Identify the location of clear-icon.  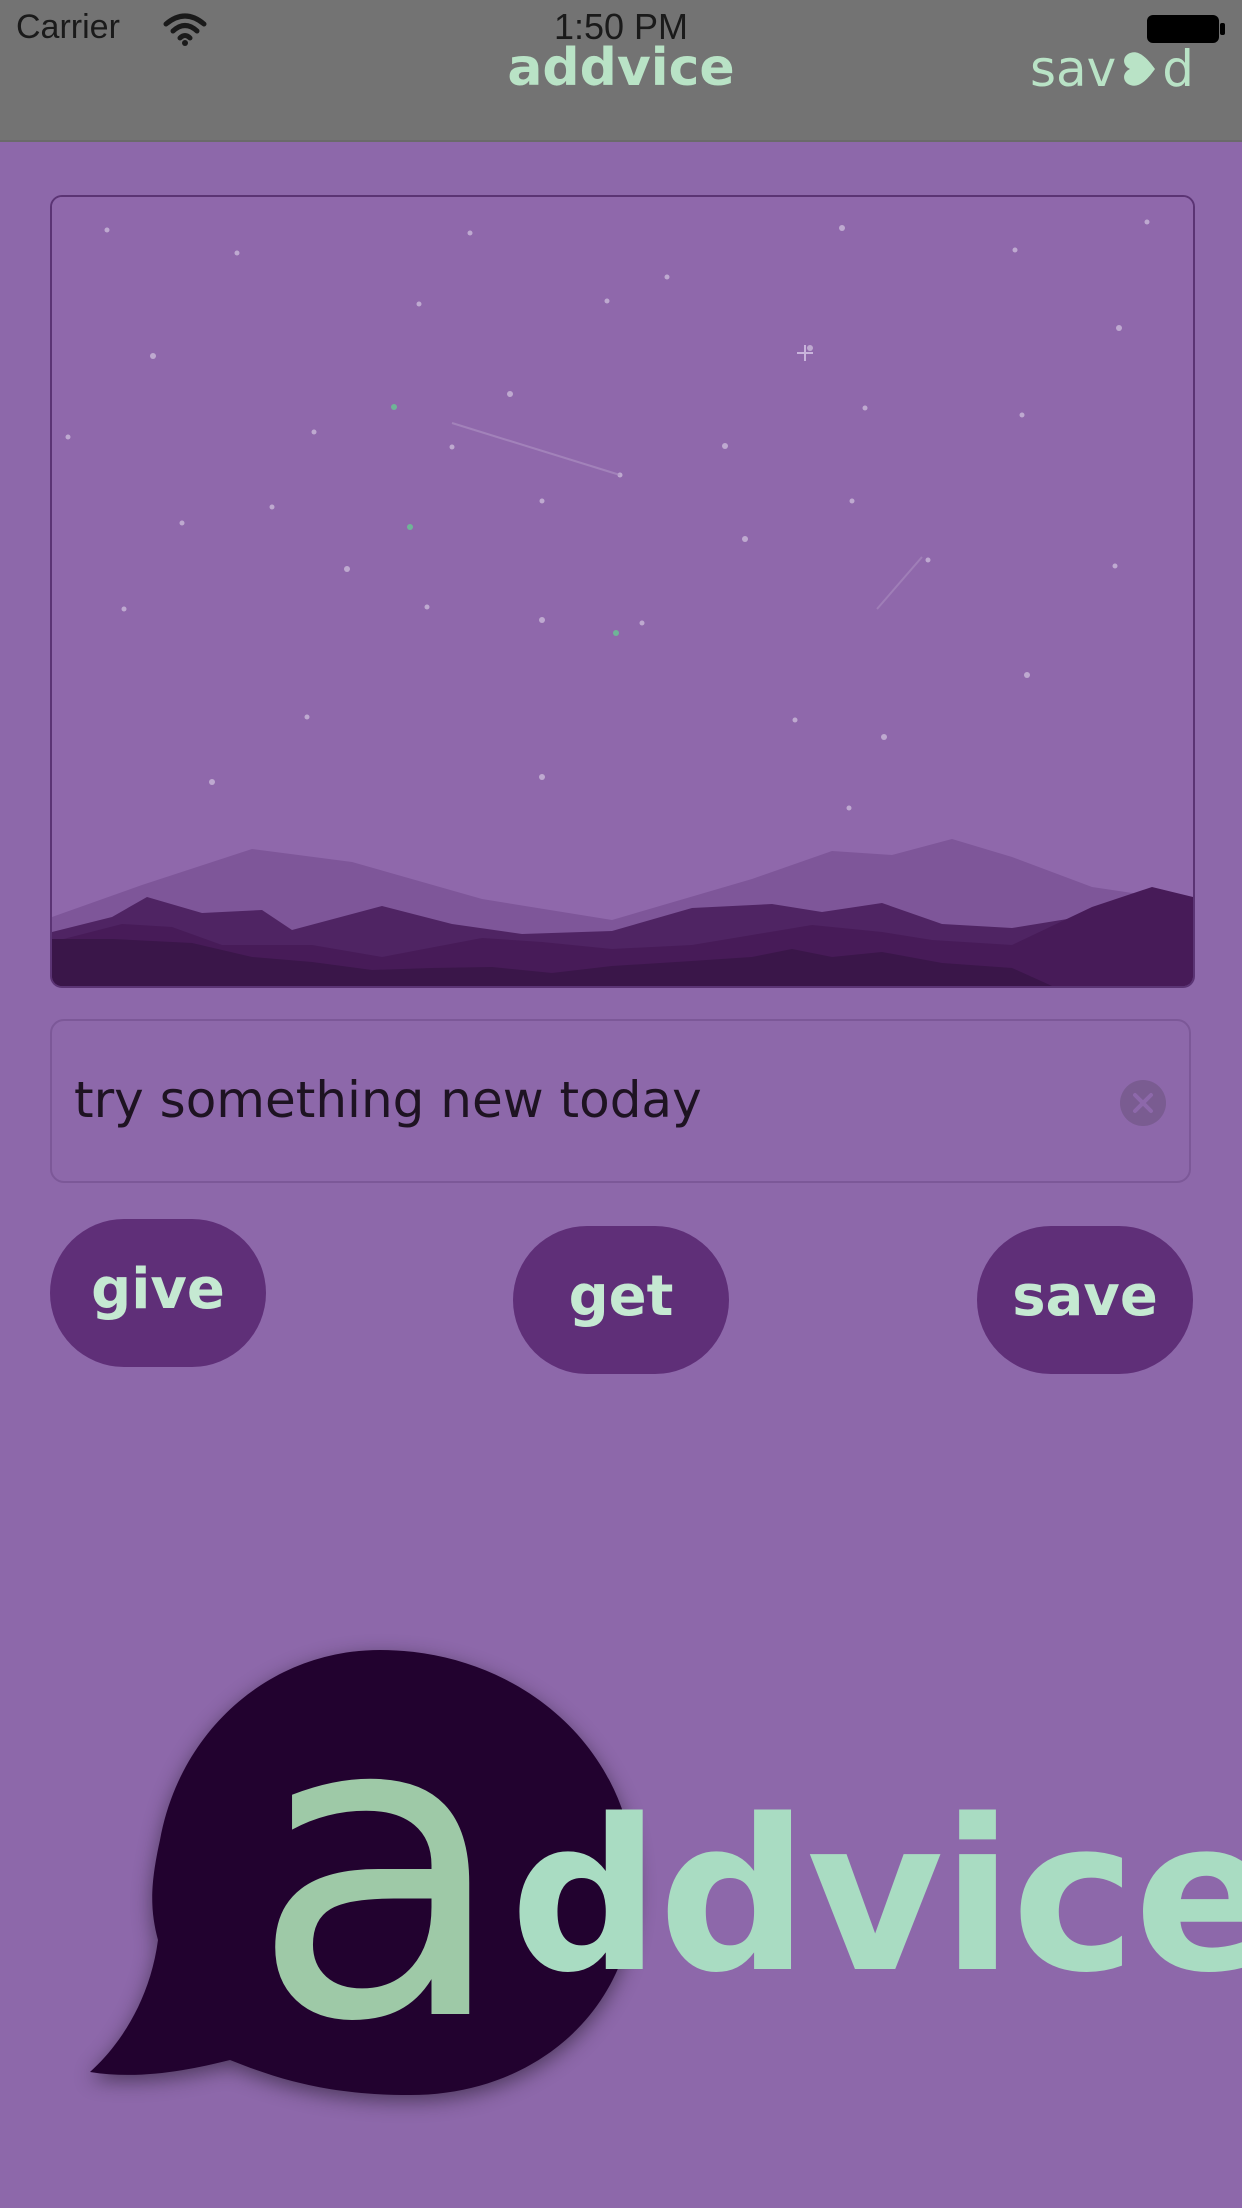
(1143, 1103).